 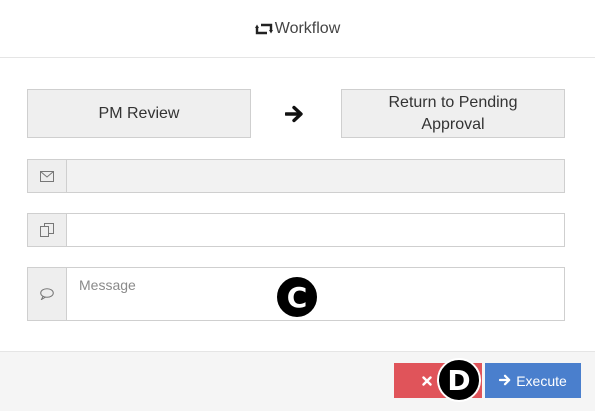 I want to click on execute-button: Execute, so click(x=533, y=380).